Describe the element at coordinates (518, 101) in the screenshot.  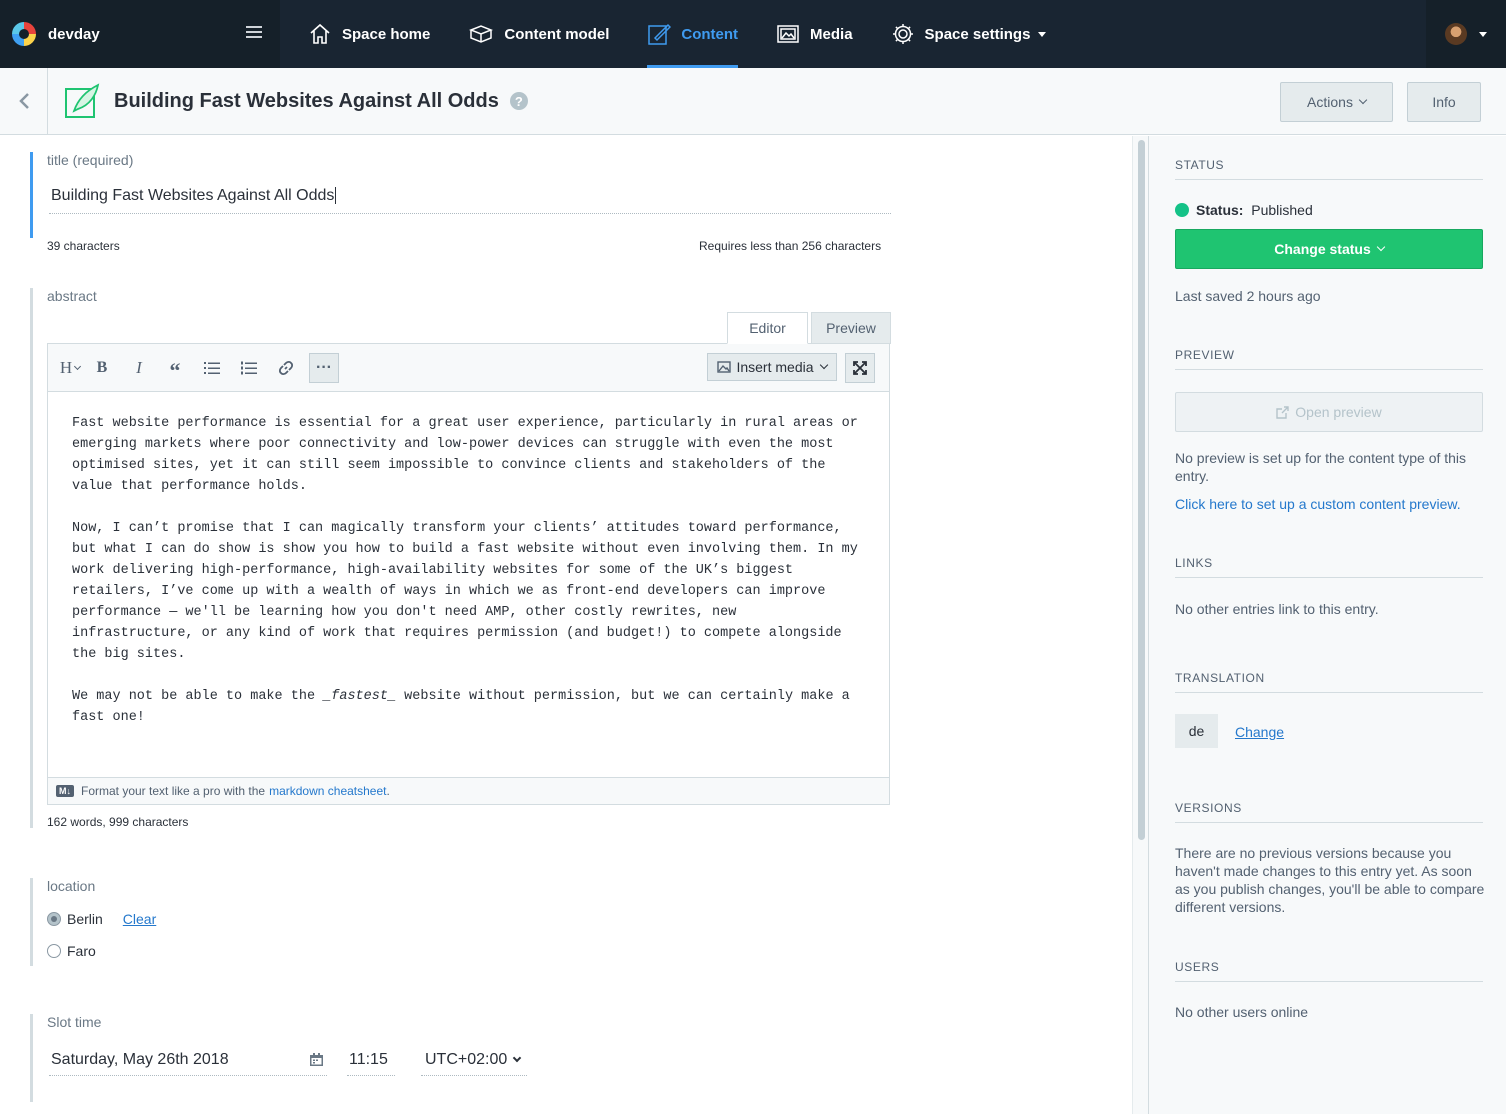
I see `help-icon: ?` at that location.